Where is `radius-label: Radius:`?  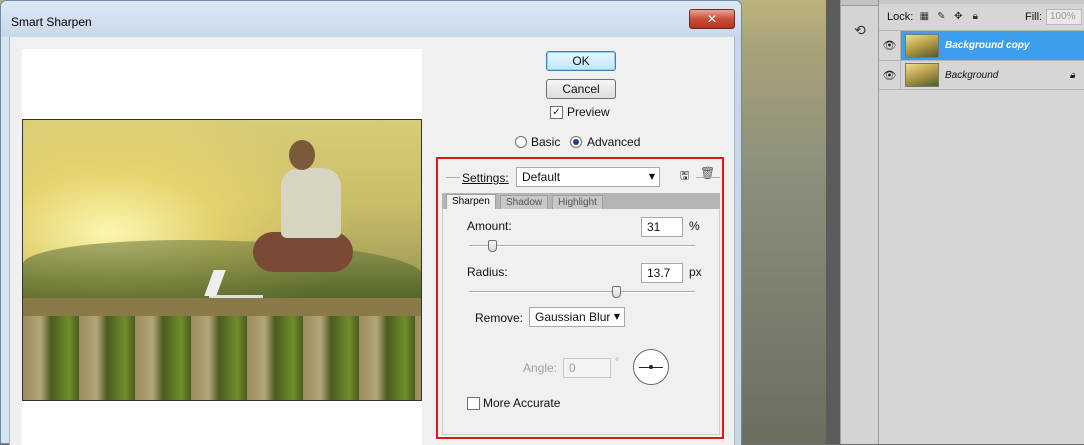 radius-label: Radius: is located at coordinates (487, 272).